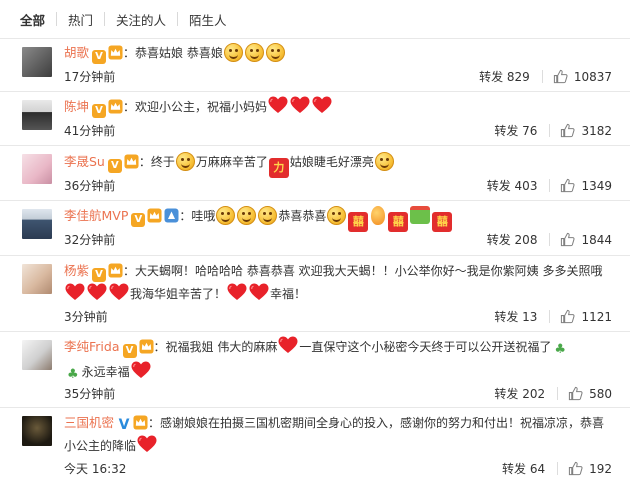  What do you see at coordinates (530, 131) in the screenshot?
I see `repost-count: 76` at bounding box center [530, 131].